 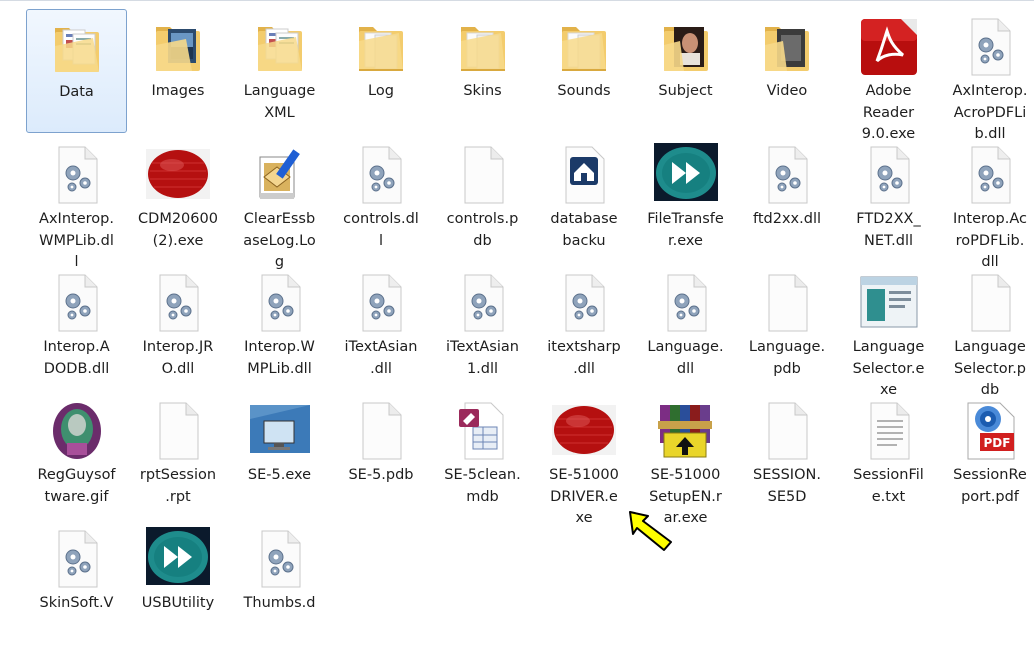 I want to click on file-name-label: Interop.A DODB.dll, so click(x=77, y=358).